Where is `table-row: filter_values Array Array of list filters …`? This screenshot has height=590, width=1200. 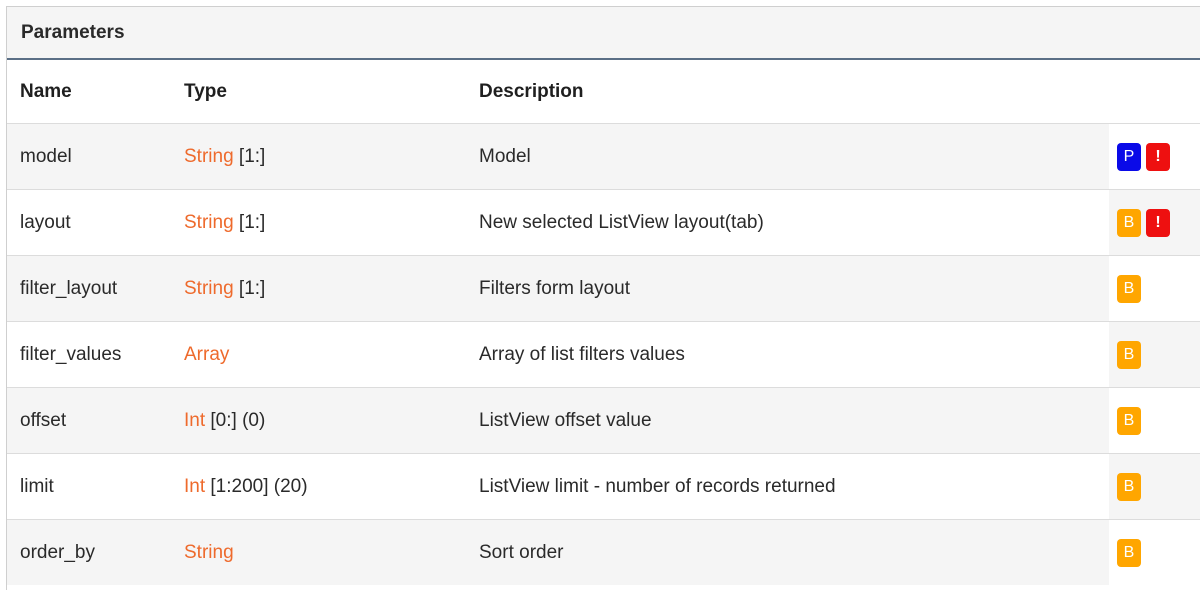
table-row: filter_values Array Array of list filters … is located at coordinates (603, 354).